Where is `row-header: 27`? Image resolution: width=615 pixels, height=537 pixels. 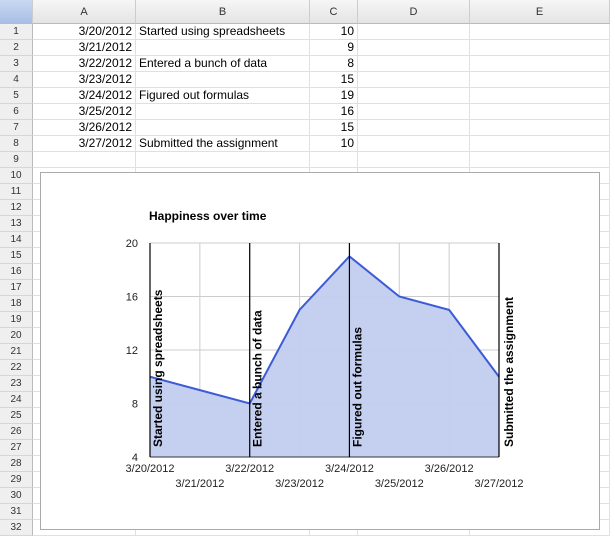
row-header: 27 is located at coordinates (16, 448).